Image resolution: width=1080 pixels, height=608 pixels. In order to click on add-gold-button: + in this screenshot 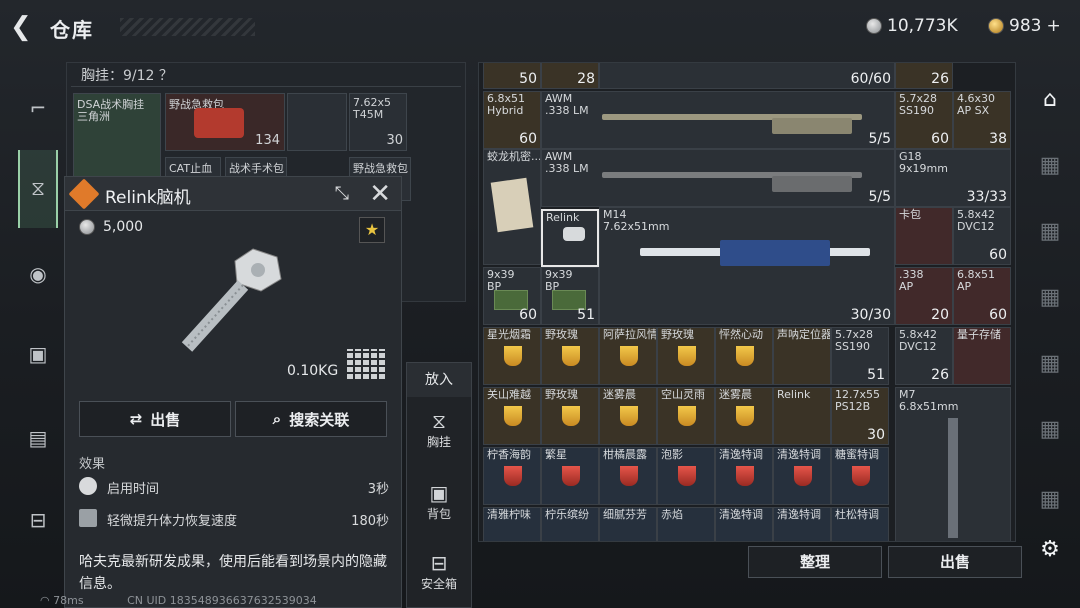, I will do `click(1053, 26)`.